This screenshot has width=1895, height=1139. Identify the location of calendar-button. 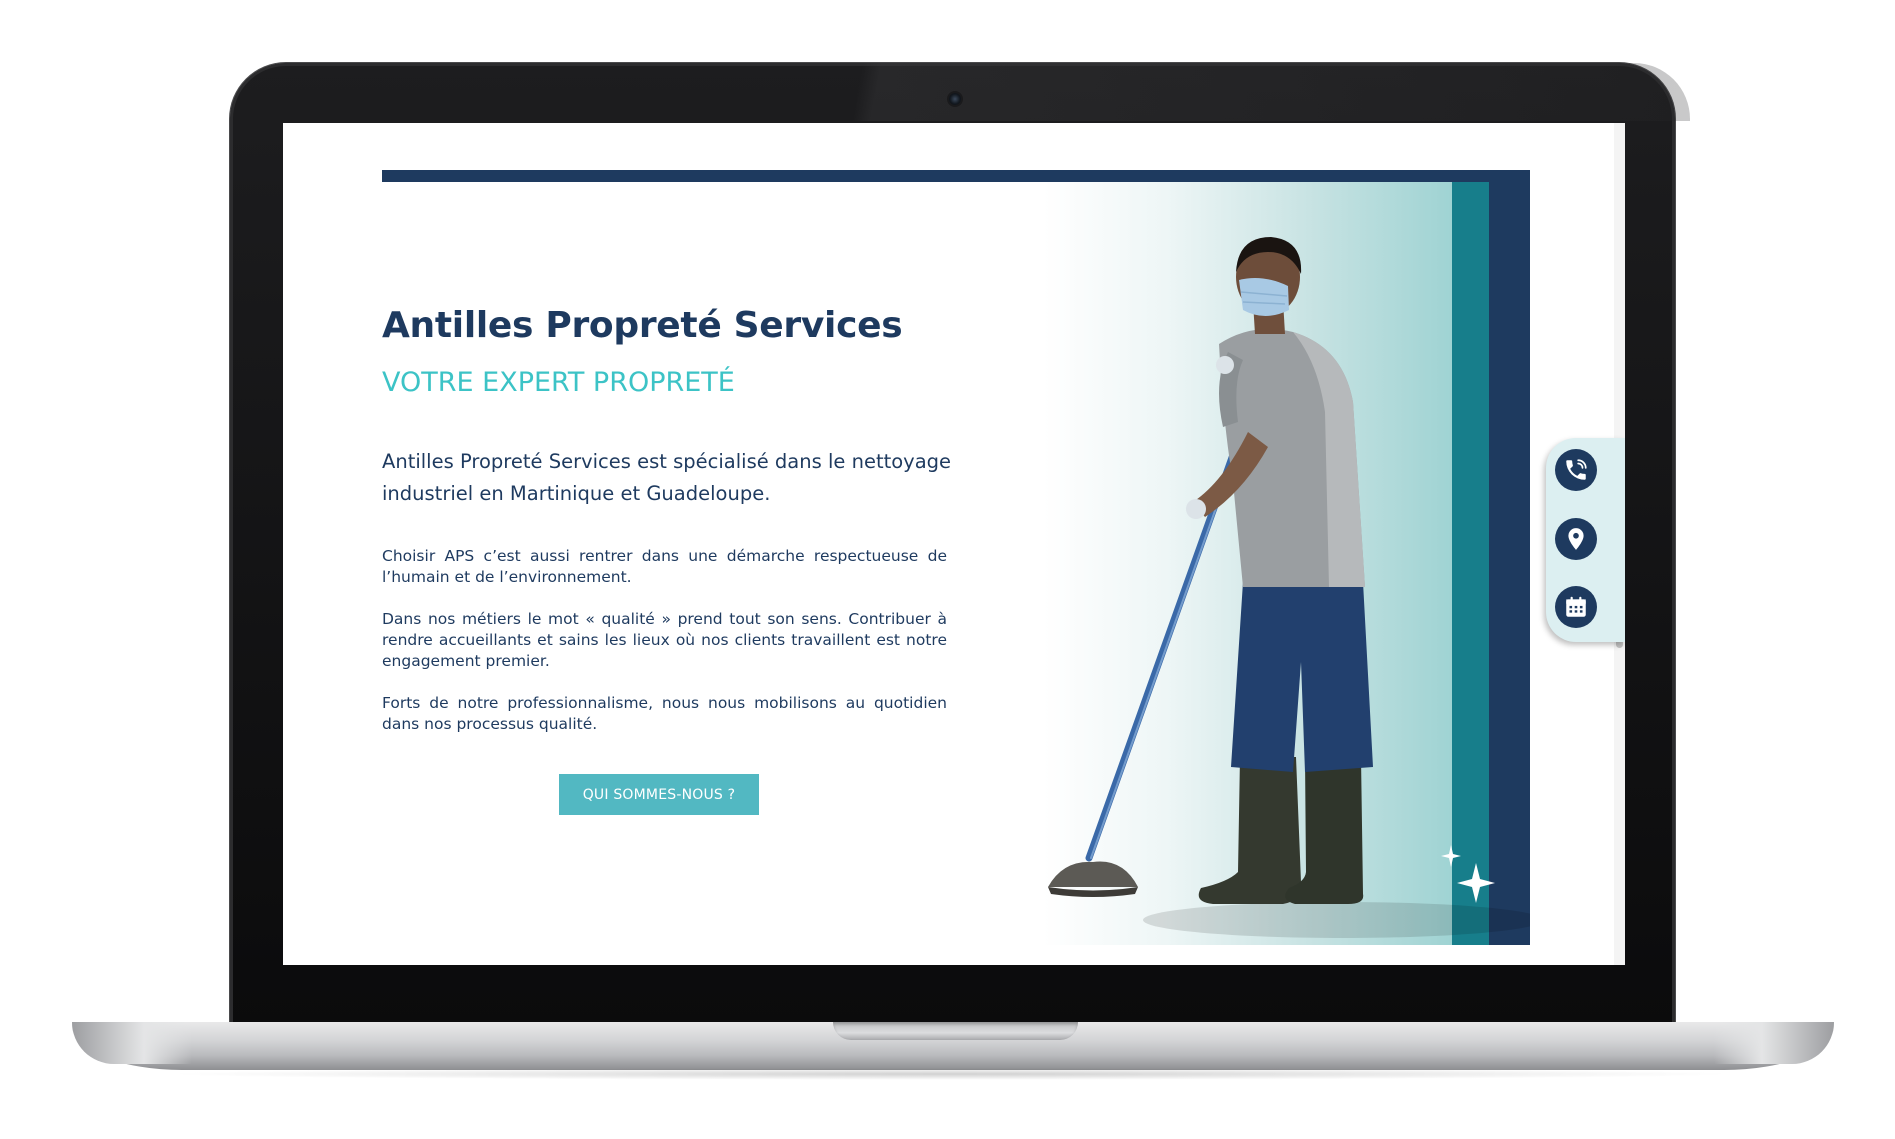
(1576, 607).